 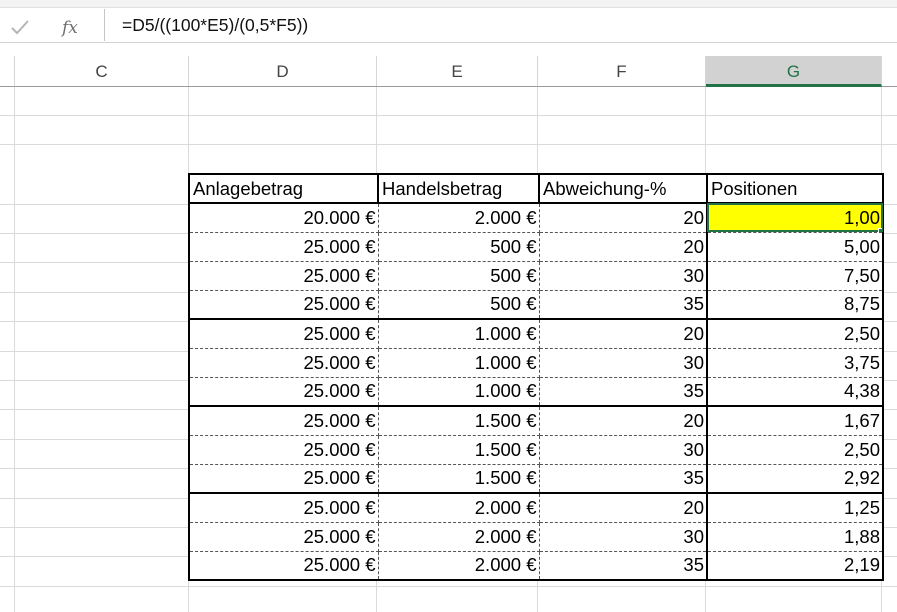 I want to click on header-anlagebetrag: Anlagebetrag, so click(x=283, y=188).